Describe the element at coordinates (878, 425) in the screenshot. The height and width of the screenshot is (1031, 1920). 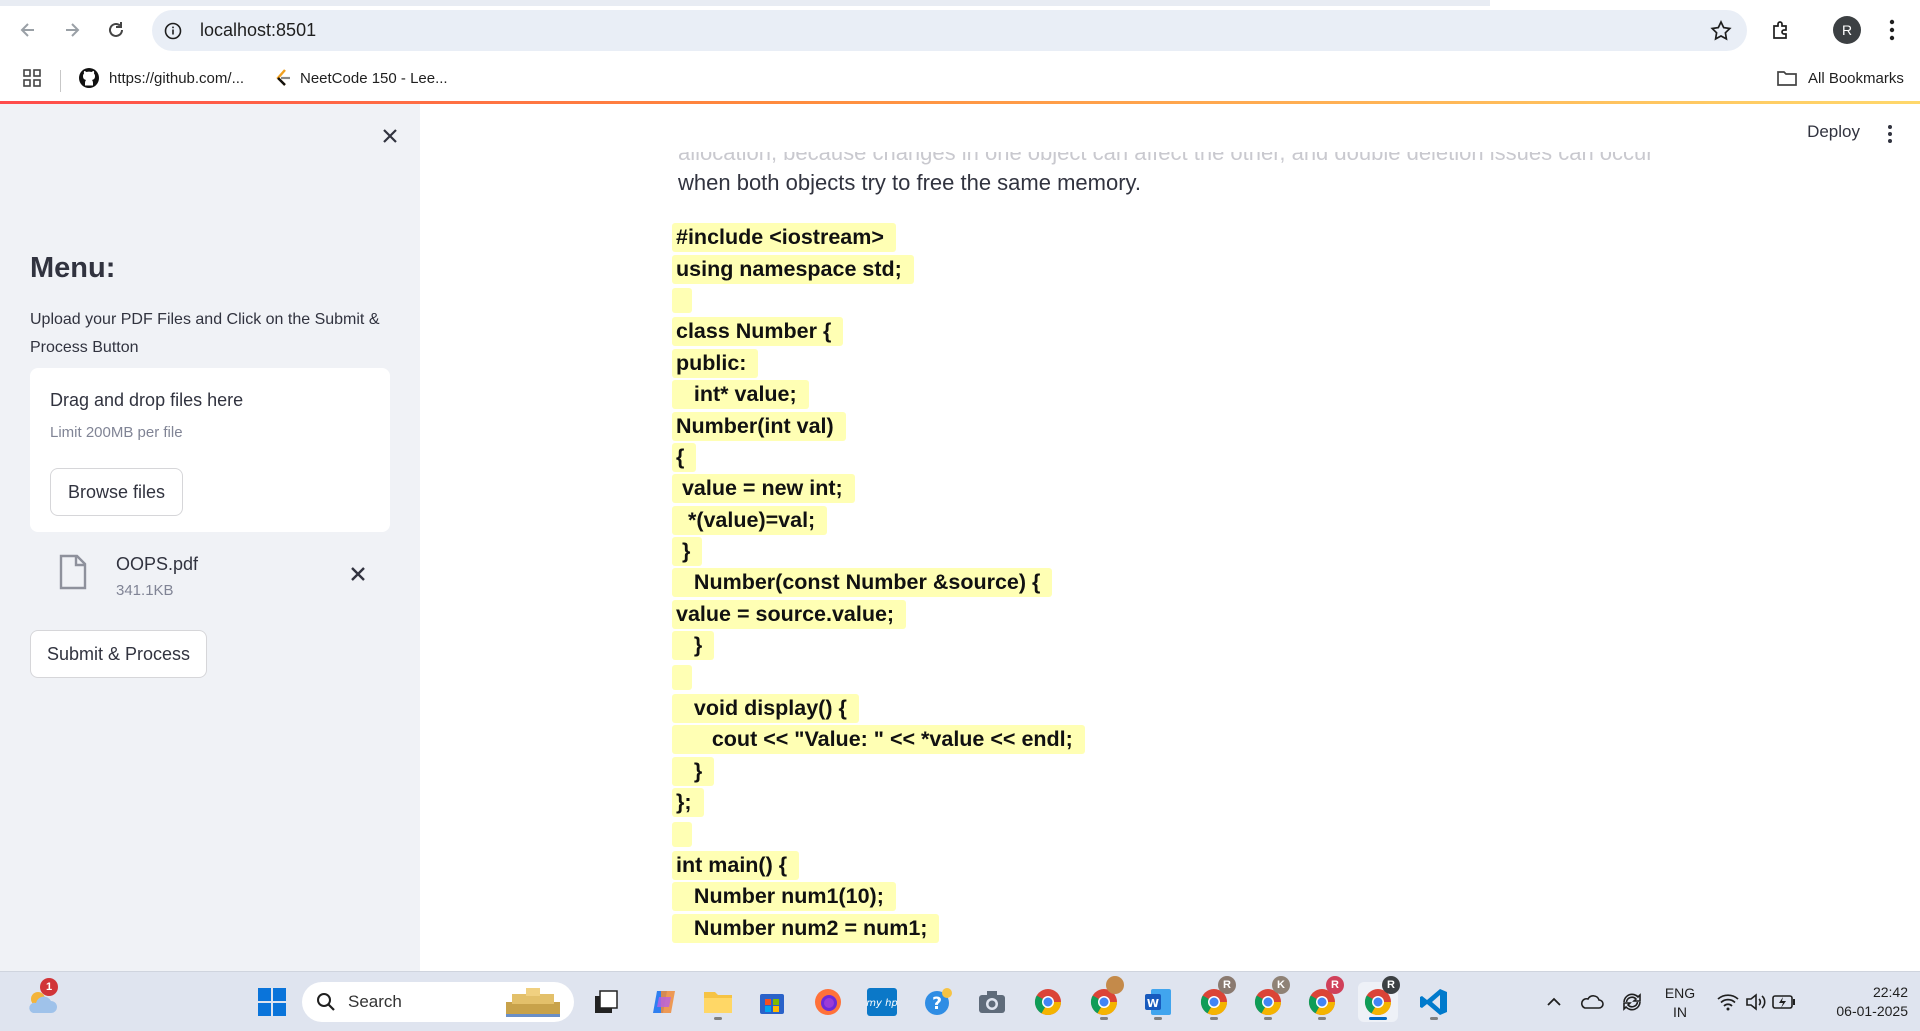
I see `code-line: Number(int val)` at that location.